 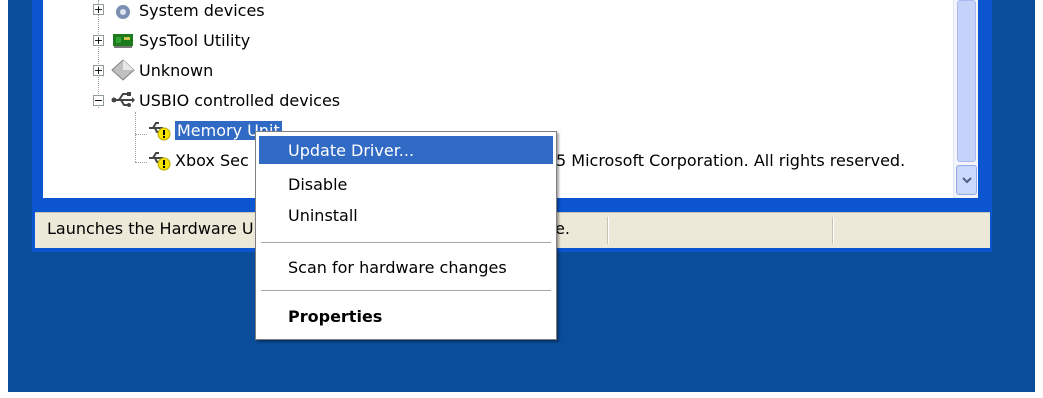 I want to click on tree-item-xbox-security: Xbox Sec, so click(x=198, y=160).